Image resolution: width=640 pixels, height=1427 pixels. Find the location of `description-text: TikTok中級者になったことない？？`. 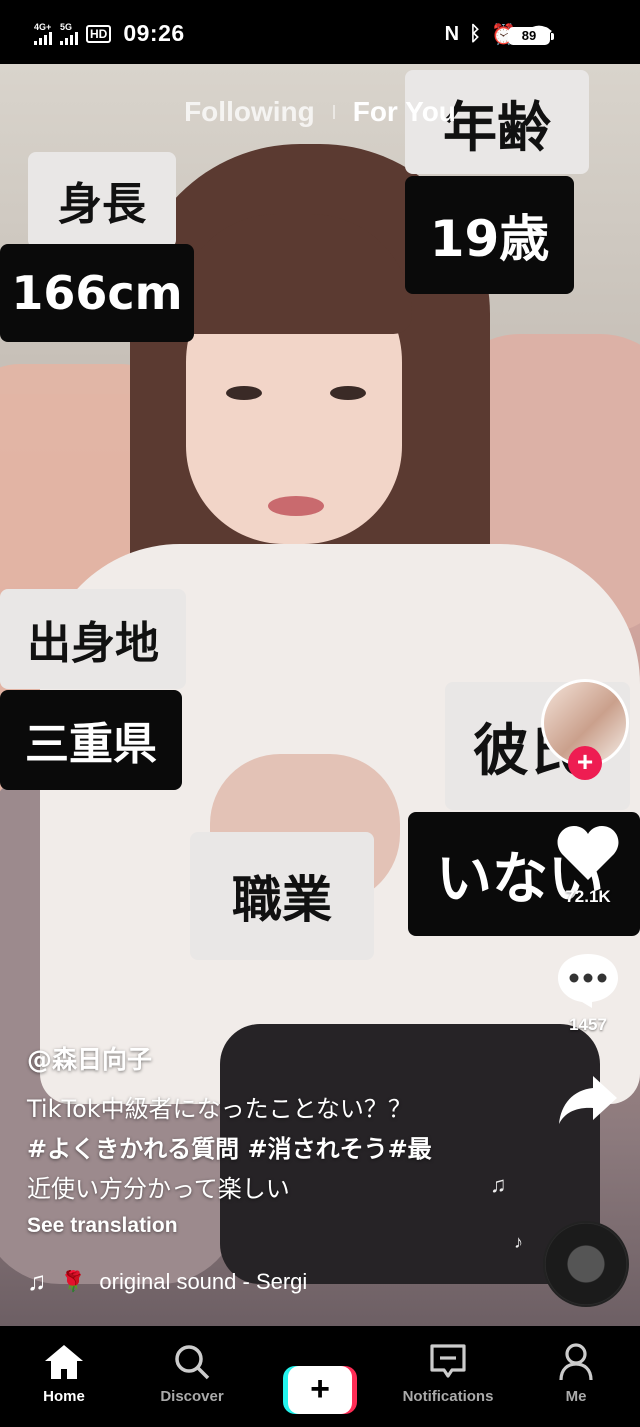

description-text: TikTok中級者になったことない？？ is located at coordinates (219, 1109).